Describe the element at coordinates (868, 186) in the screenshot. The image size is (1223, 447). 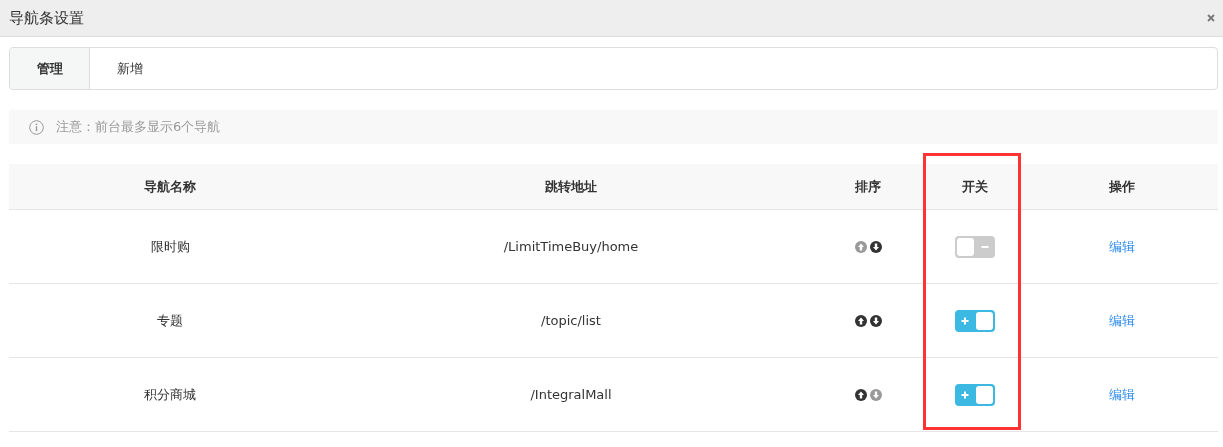
I see `column-header: 排序` at that location.